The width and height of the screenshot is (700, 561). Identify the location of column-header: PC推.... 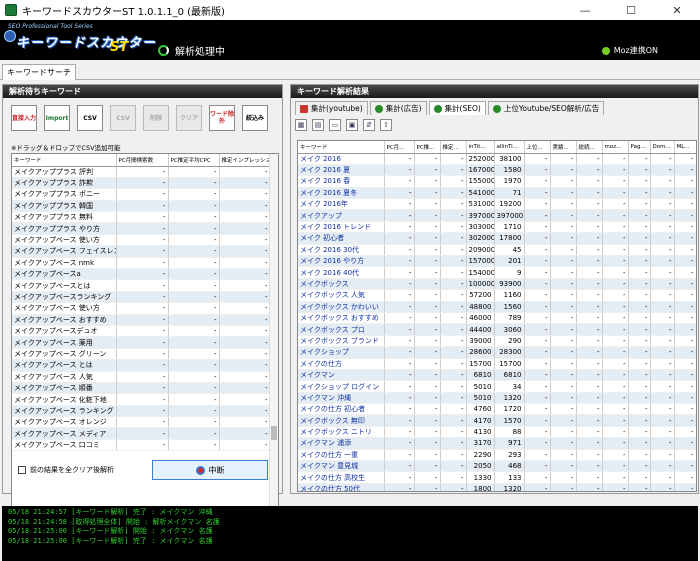
(427, 147).